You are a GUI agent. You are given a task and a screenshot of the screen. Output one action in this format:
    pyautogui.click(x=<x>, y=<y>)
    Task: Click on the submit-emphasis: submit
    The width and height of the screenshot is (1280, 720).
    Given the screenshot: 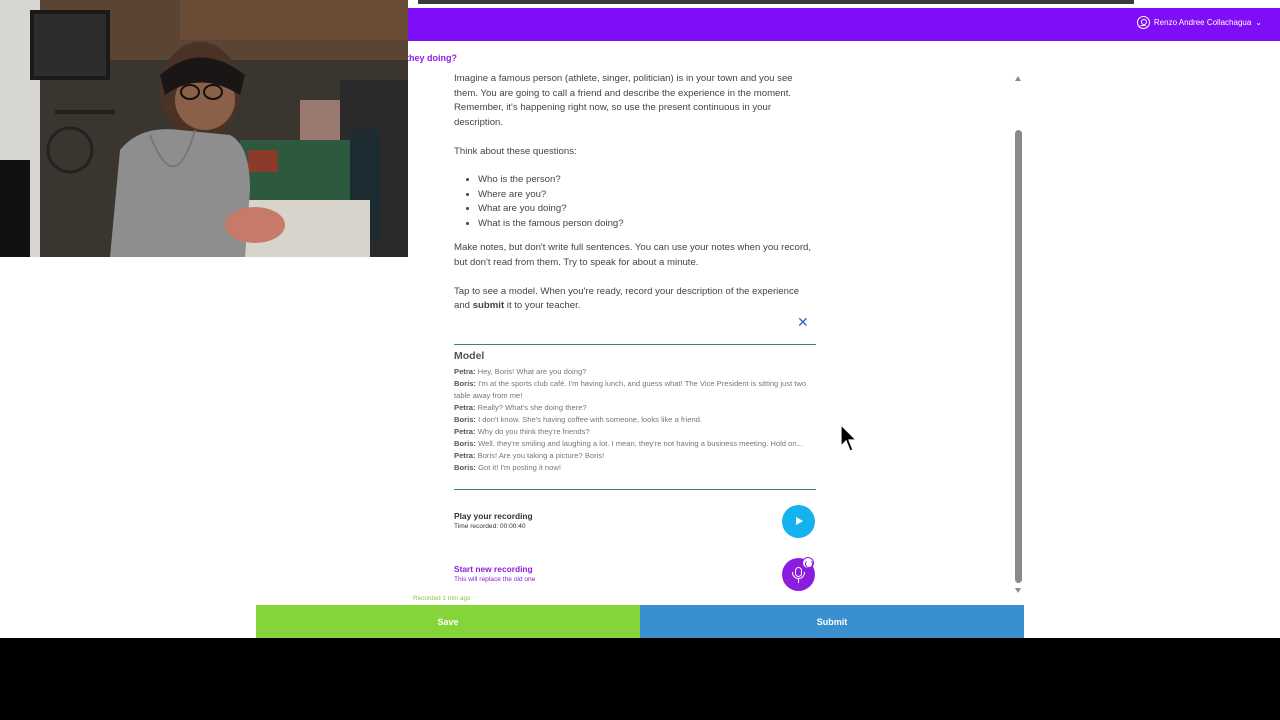 What is the action you would take?
    pyautogui.click(x=488, y=305)
    